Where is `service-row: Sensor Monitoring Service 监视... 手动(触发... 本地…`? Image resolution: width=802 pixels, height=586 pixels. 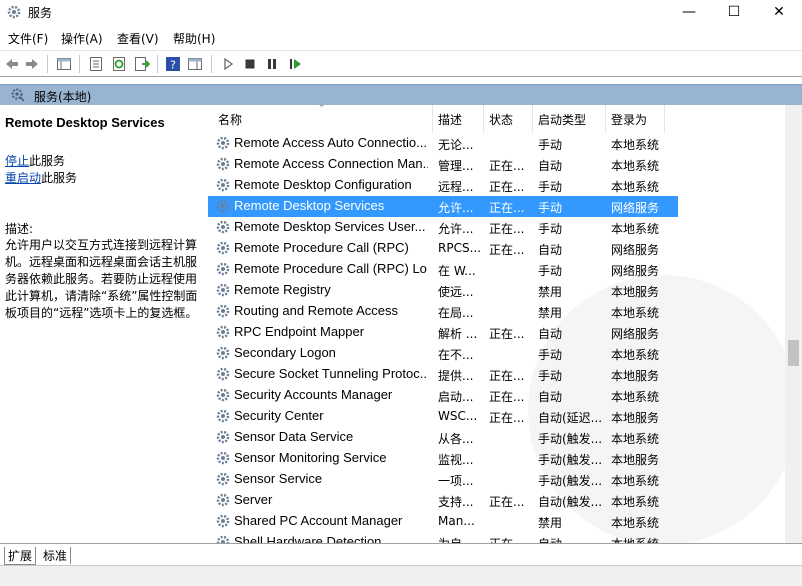
service-row: Sensor Monitoring Service 监视... 手动(触发... 本地… is located at coordinates (443, 458).